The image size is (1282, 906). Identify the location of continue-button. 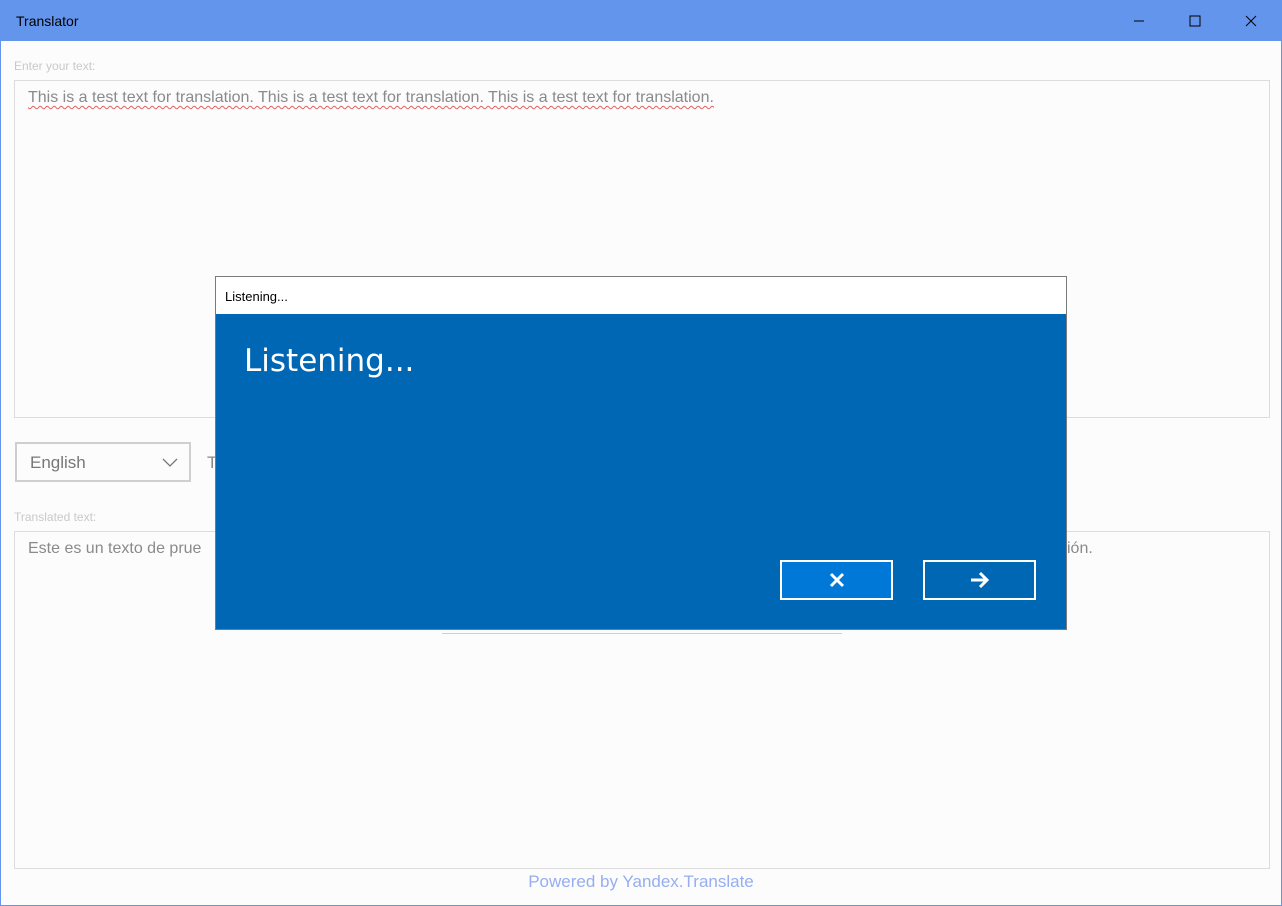
(979, 580).